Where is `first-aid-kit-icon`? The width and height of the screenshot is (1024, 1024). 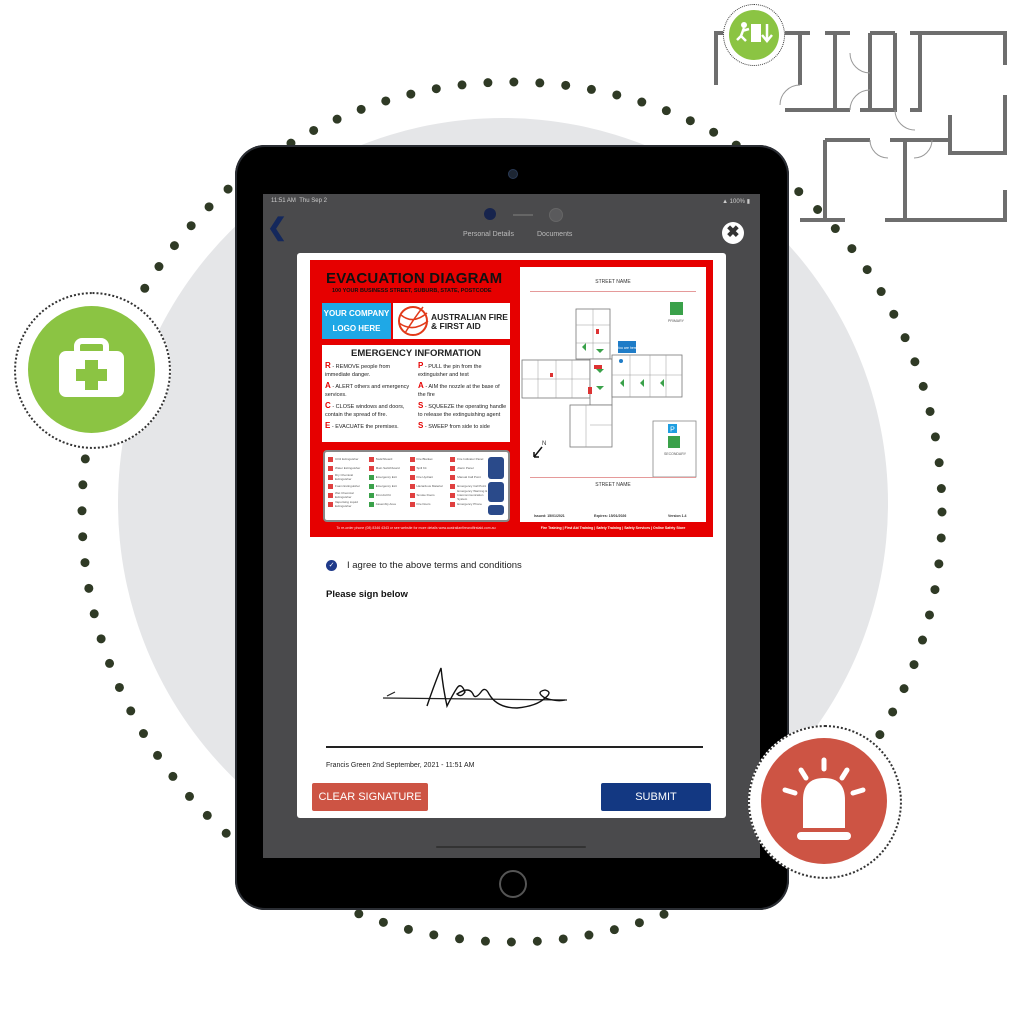 first-aid-kit-icon is located at coordinates (91, 367).